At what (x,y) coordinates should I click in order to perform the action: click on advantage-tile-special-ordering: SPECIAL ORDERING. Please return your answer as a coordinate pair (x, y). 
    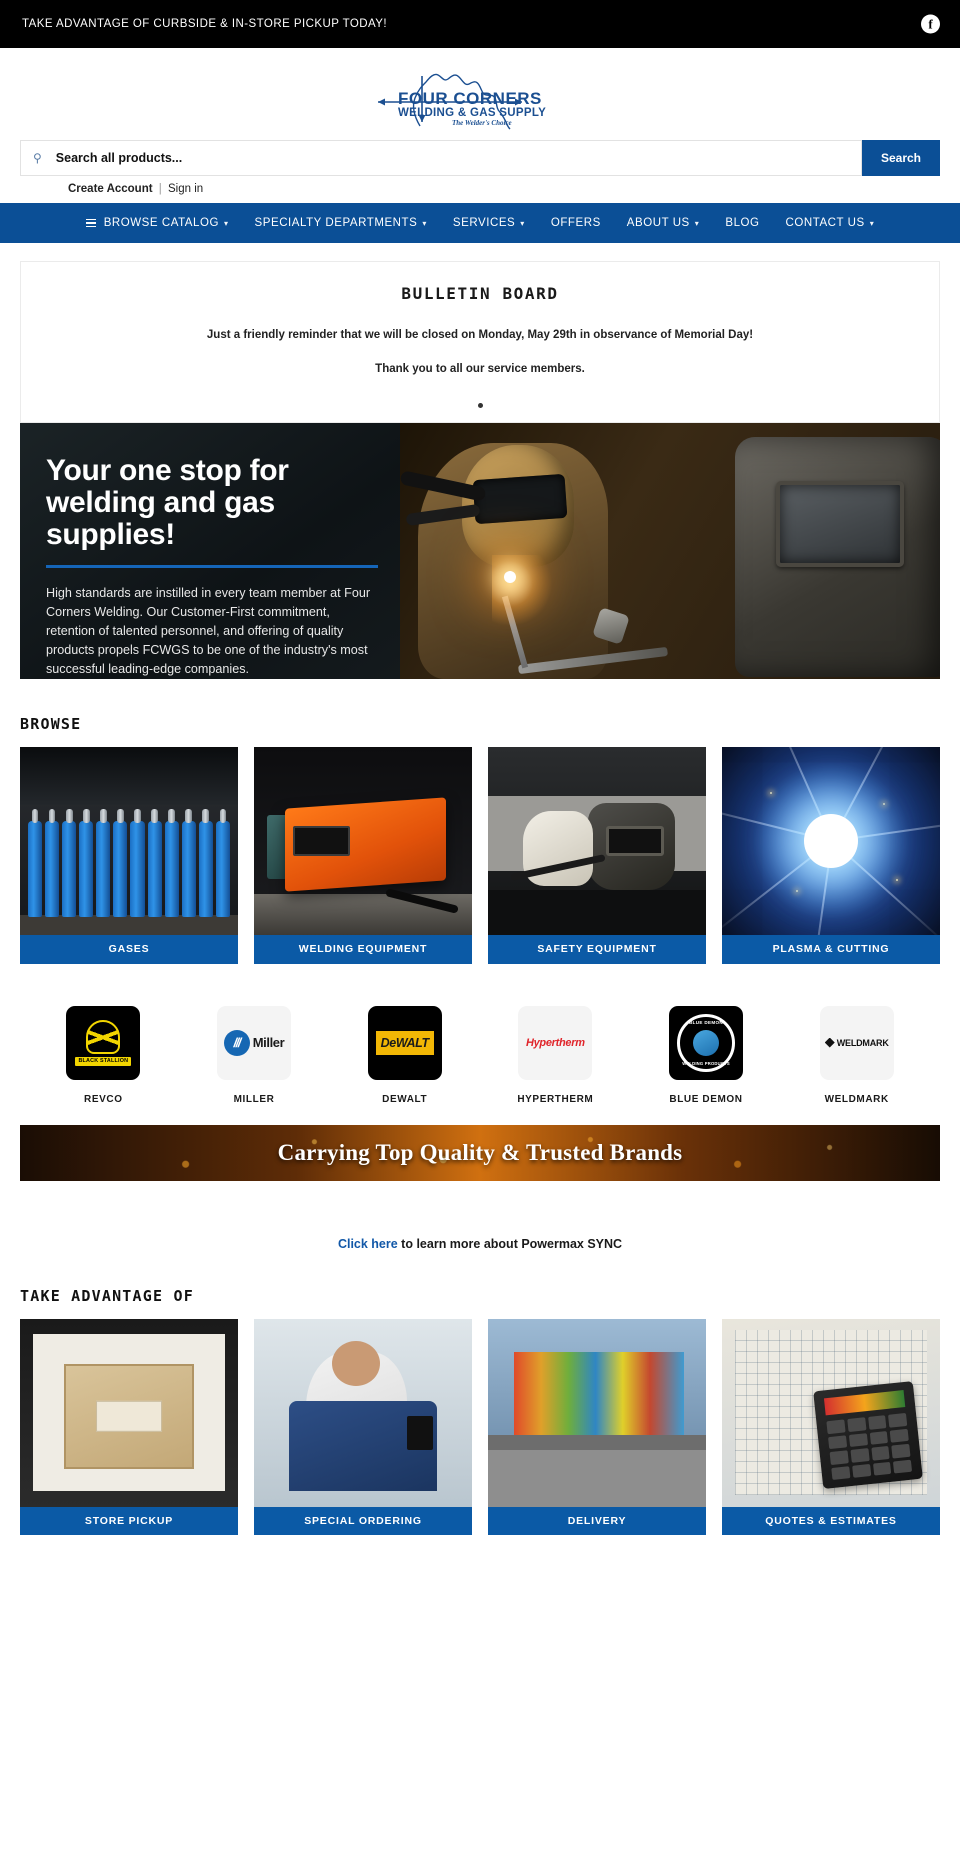
    Looking at the image, I should click on (363, 1426).